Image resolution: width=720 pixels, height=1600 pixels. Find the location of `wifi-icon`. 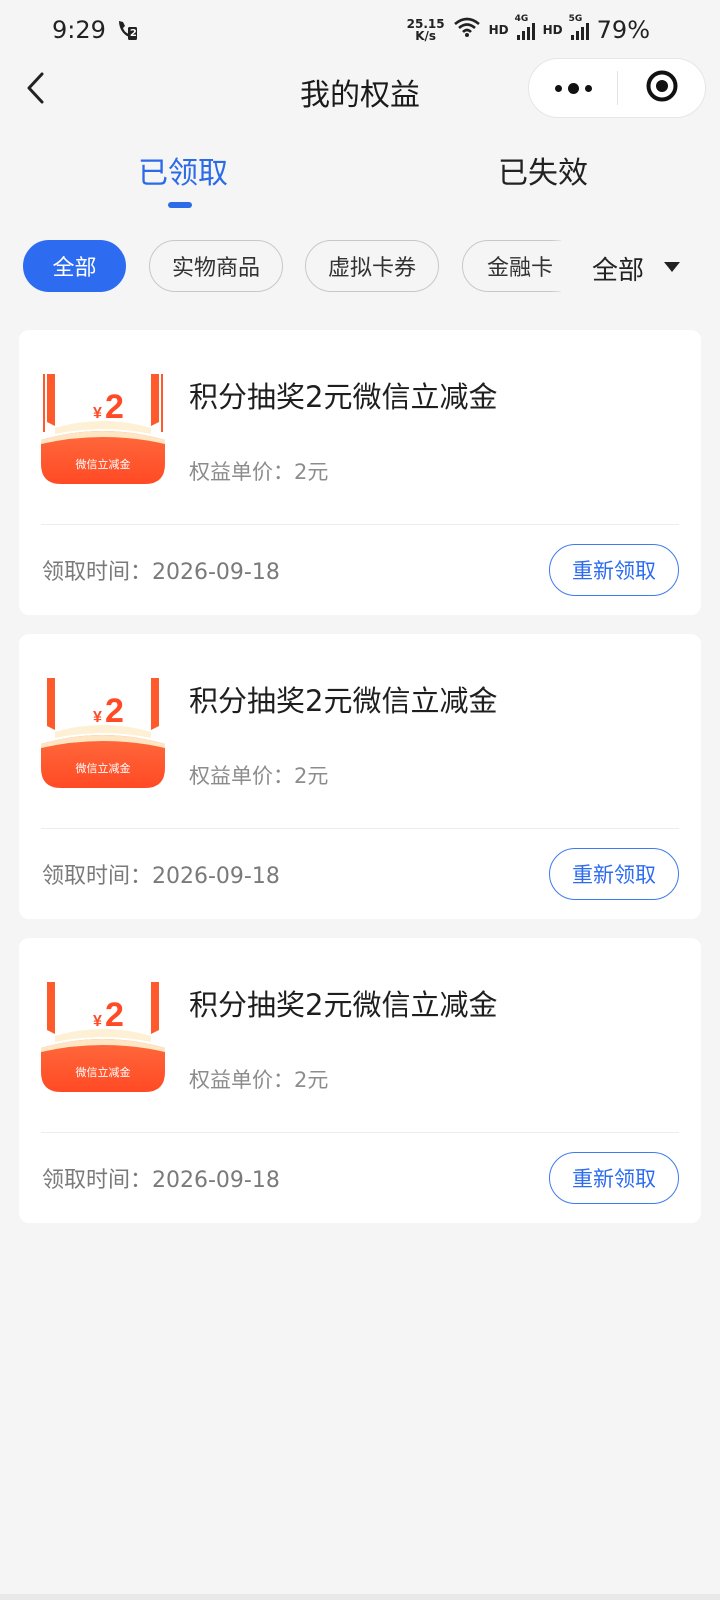

wifi-icon is located at coordinates (467, 30).